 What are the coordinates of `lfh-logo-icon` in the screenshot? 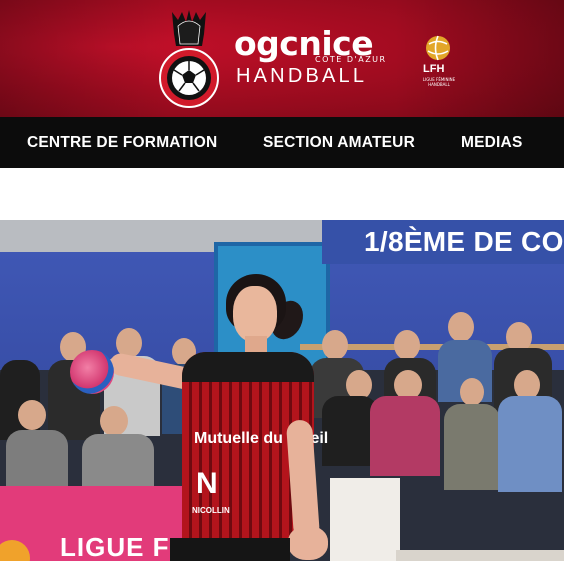 It's located at (438, 48).